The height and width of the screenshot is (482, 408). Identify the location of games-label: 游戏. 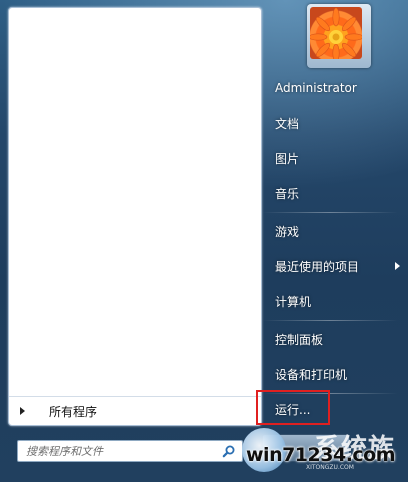
(287, 231).